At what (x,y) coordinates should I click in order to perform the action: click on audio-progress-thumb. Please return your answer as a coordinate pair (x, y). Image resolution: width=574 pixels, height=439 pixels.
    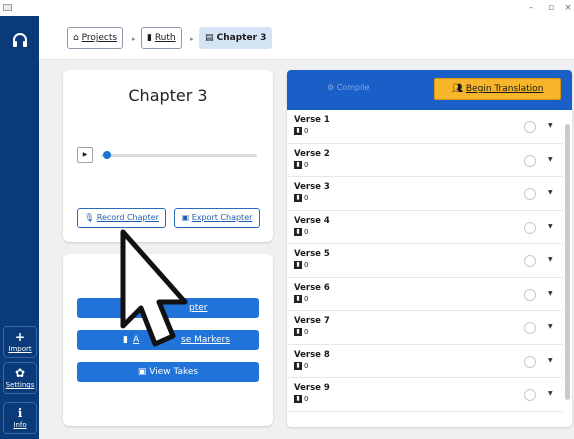
    Looking at the image, I should click on (107, 155).